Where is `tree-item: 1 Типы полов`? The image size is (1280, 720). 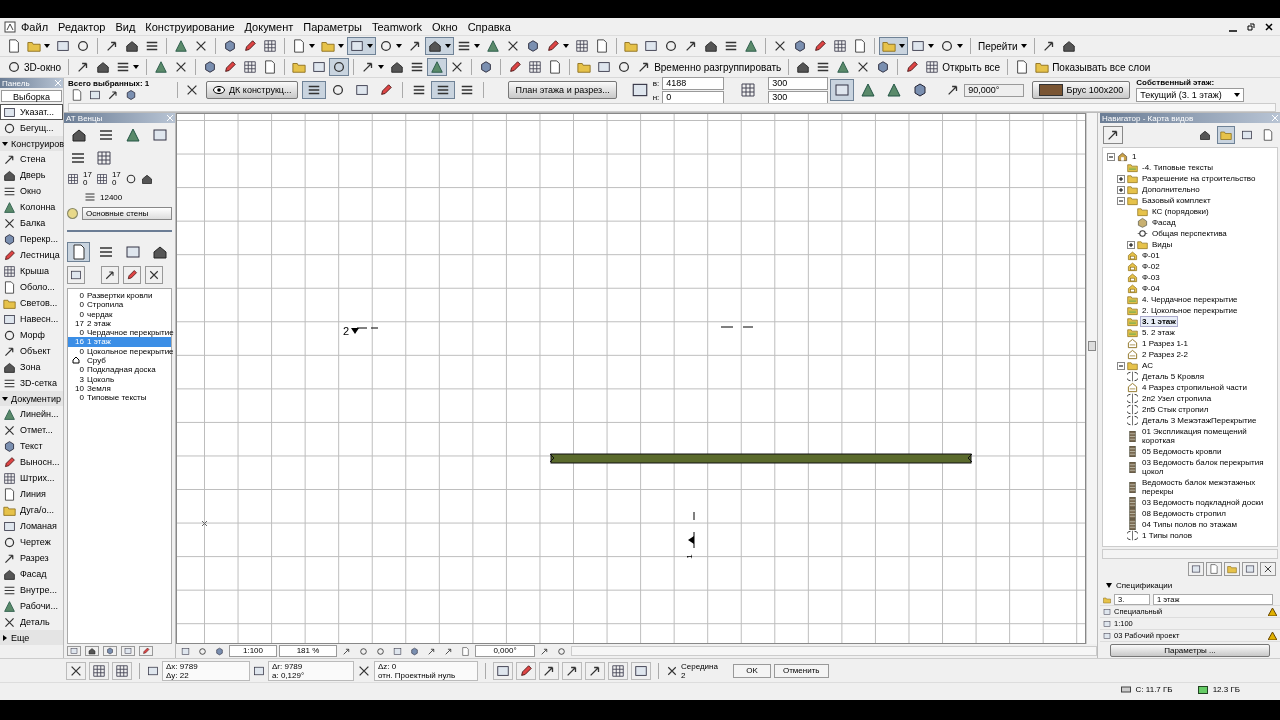
tree-item: 1 Типы полов is located at coordinates (1167, 535).